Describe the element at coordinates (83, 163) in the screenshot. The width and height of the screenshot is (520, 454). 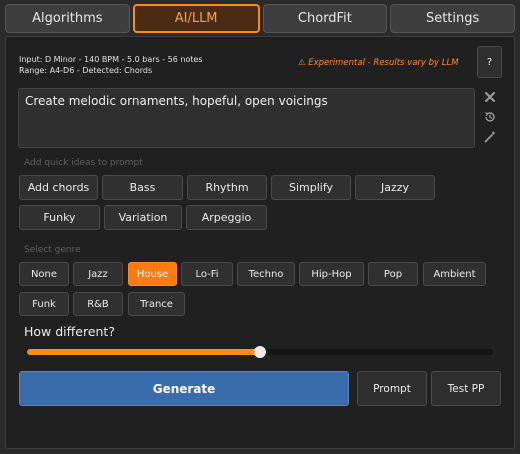
I see `quick-ideas-label: Add quick ideas to prompt` at that location.